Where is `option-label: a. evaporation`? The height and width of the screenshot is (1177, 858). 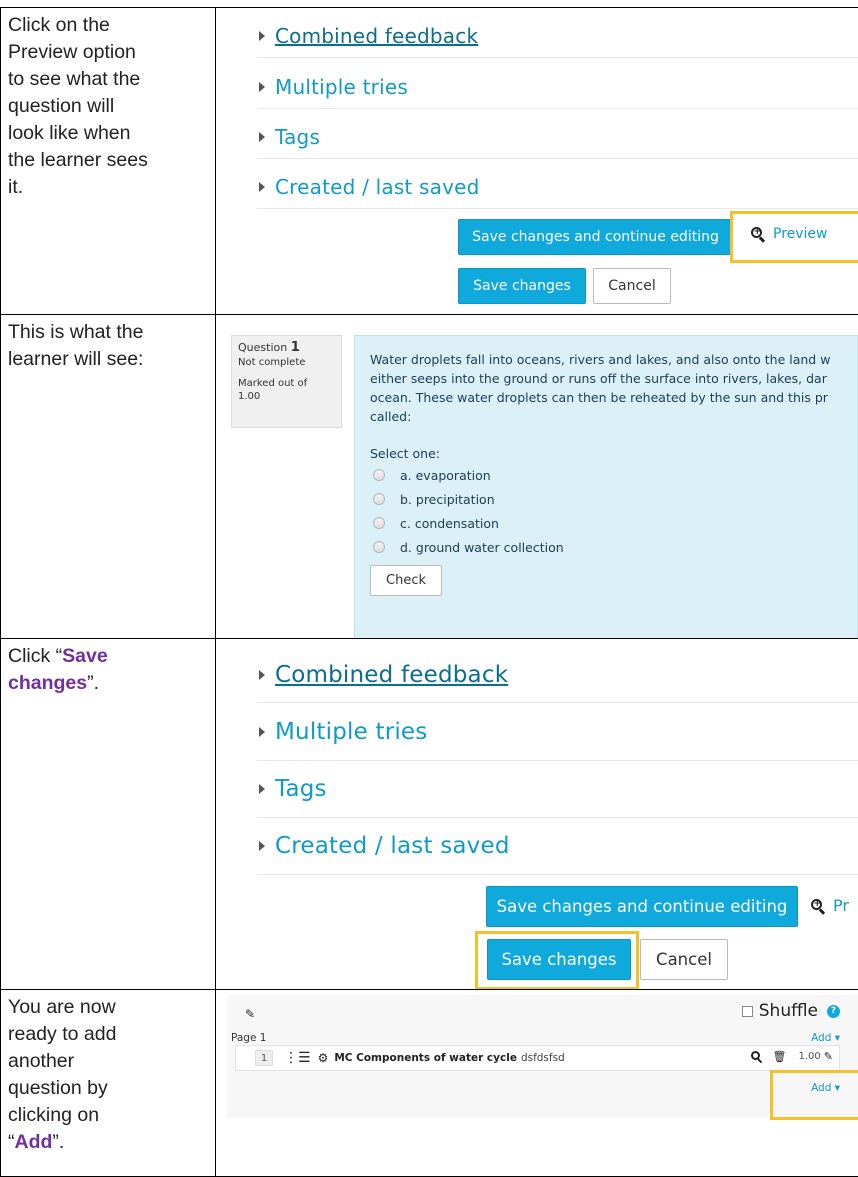
option-label: a. evaporation is located at coordinates (445, 475).